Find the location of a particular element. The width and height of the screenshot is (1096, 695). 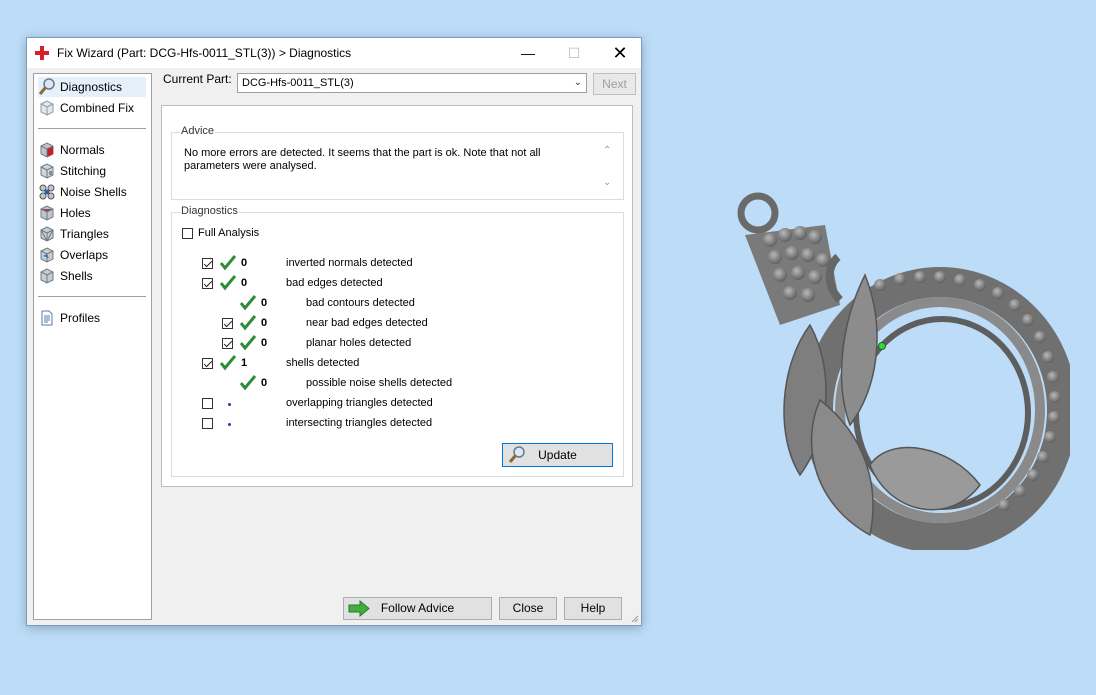

inverted-normals-checkbox is located at coordinates (207, 263).